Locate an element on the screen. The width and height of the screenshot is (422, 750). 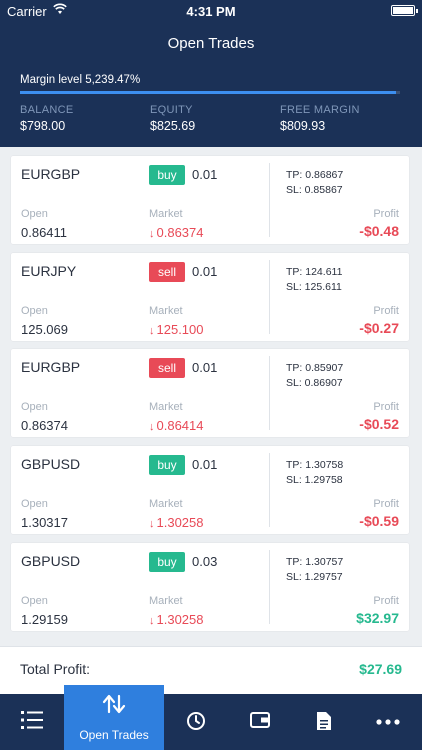
balance-label: BALANCE is located at coordinates (47, 110).